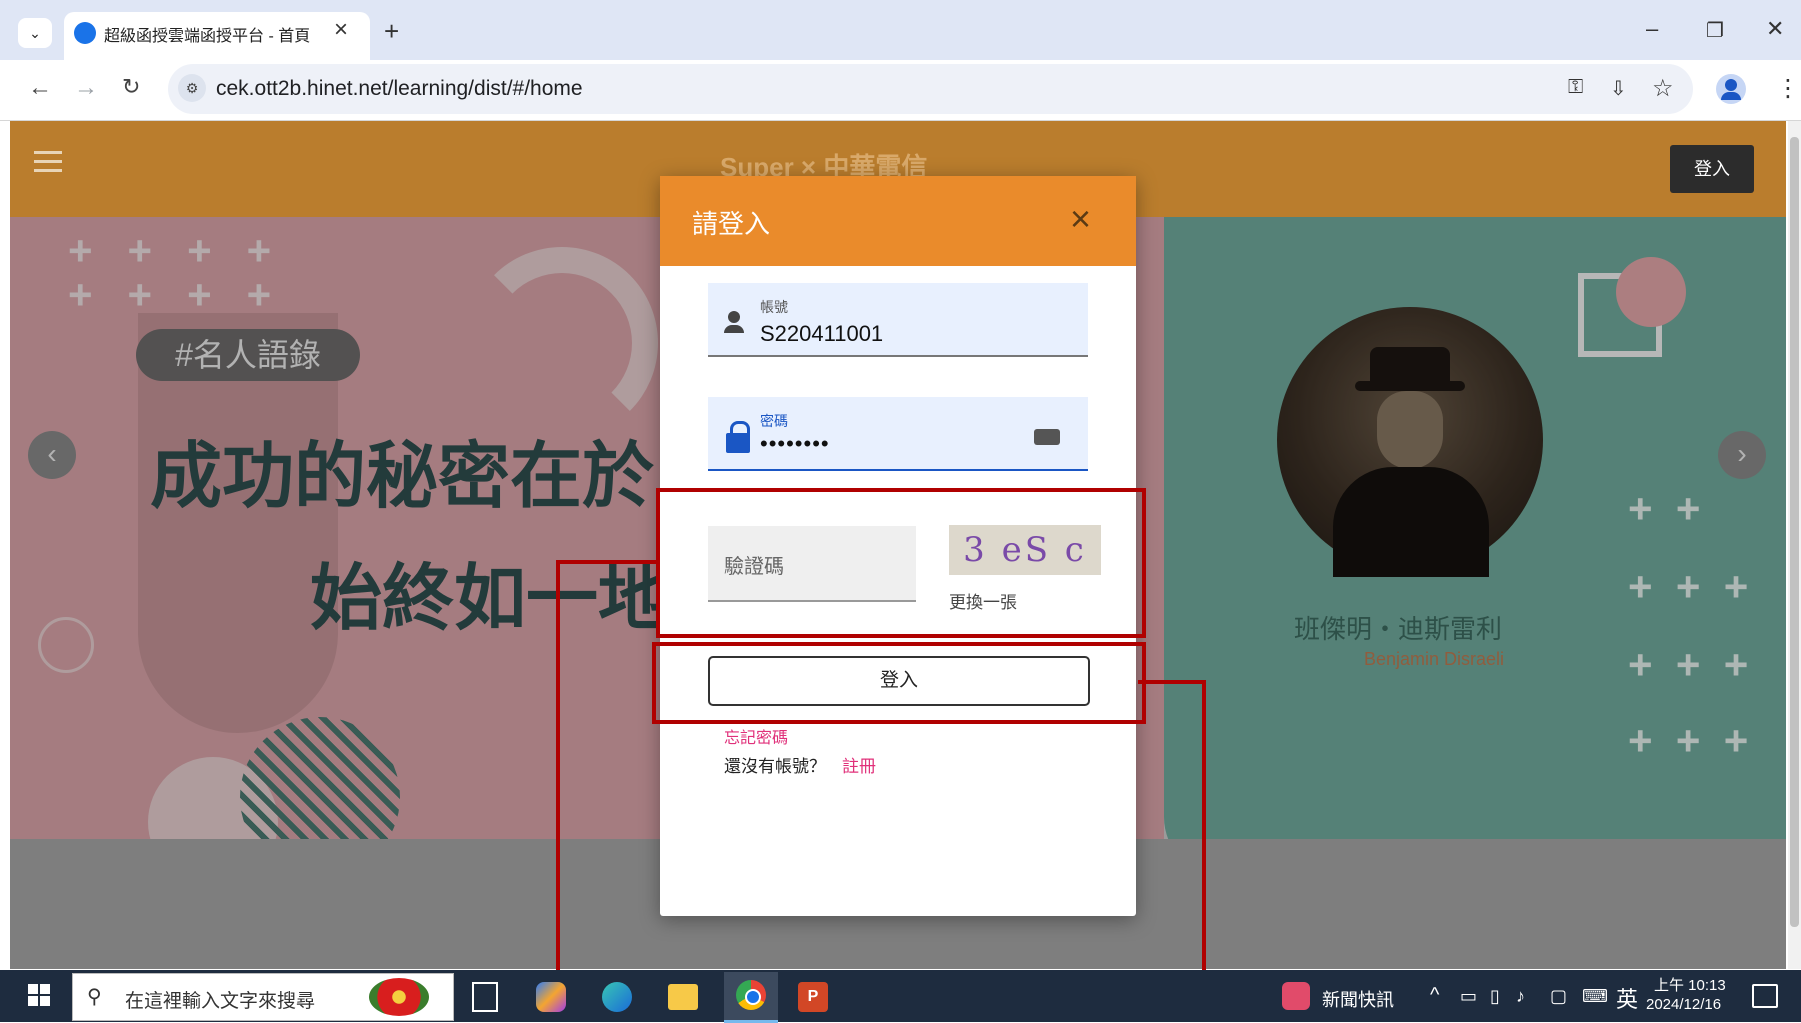 The image size is (1801, 1023). Describe the element at coordinates (35, 33) in the screenshot. I see `tab-search-dropdown-icon: ⌄` at that location.